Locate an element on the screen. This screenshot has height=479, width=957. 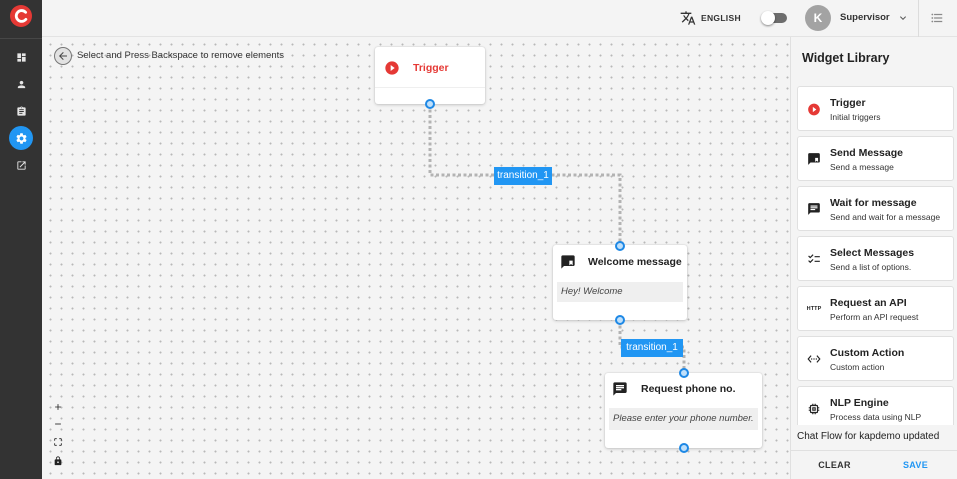
sidebar-item-users is located at coordinates (21, 84).